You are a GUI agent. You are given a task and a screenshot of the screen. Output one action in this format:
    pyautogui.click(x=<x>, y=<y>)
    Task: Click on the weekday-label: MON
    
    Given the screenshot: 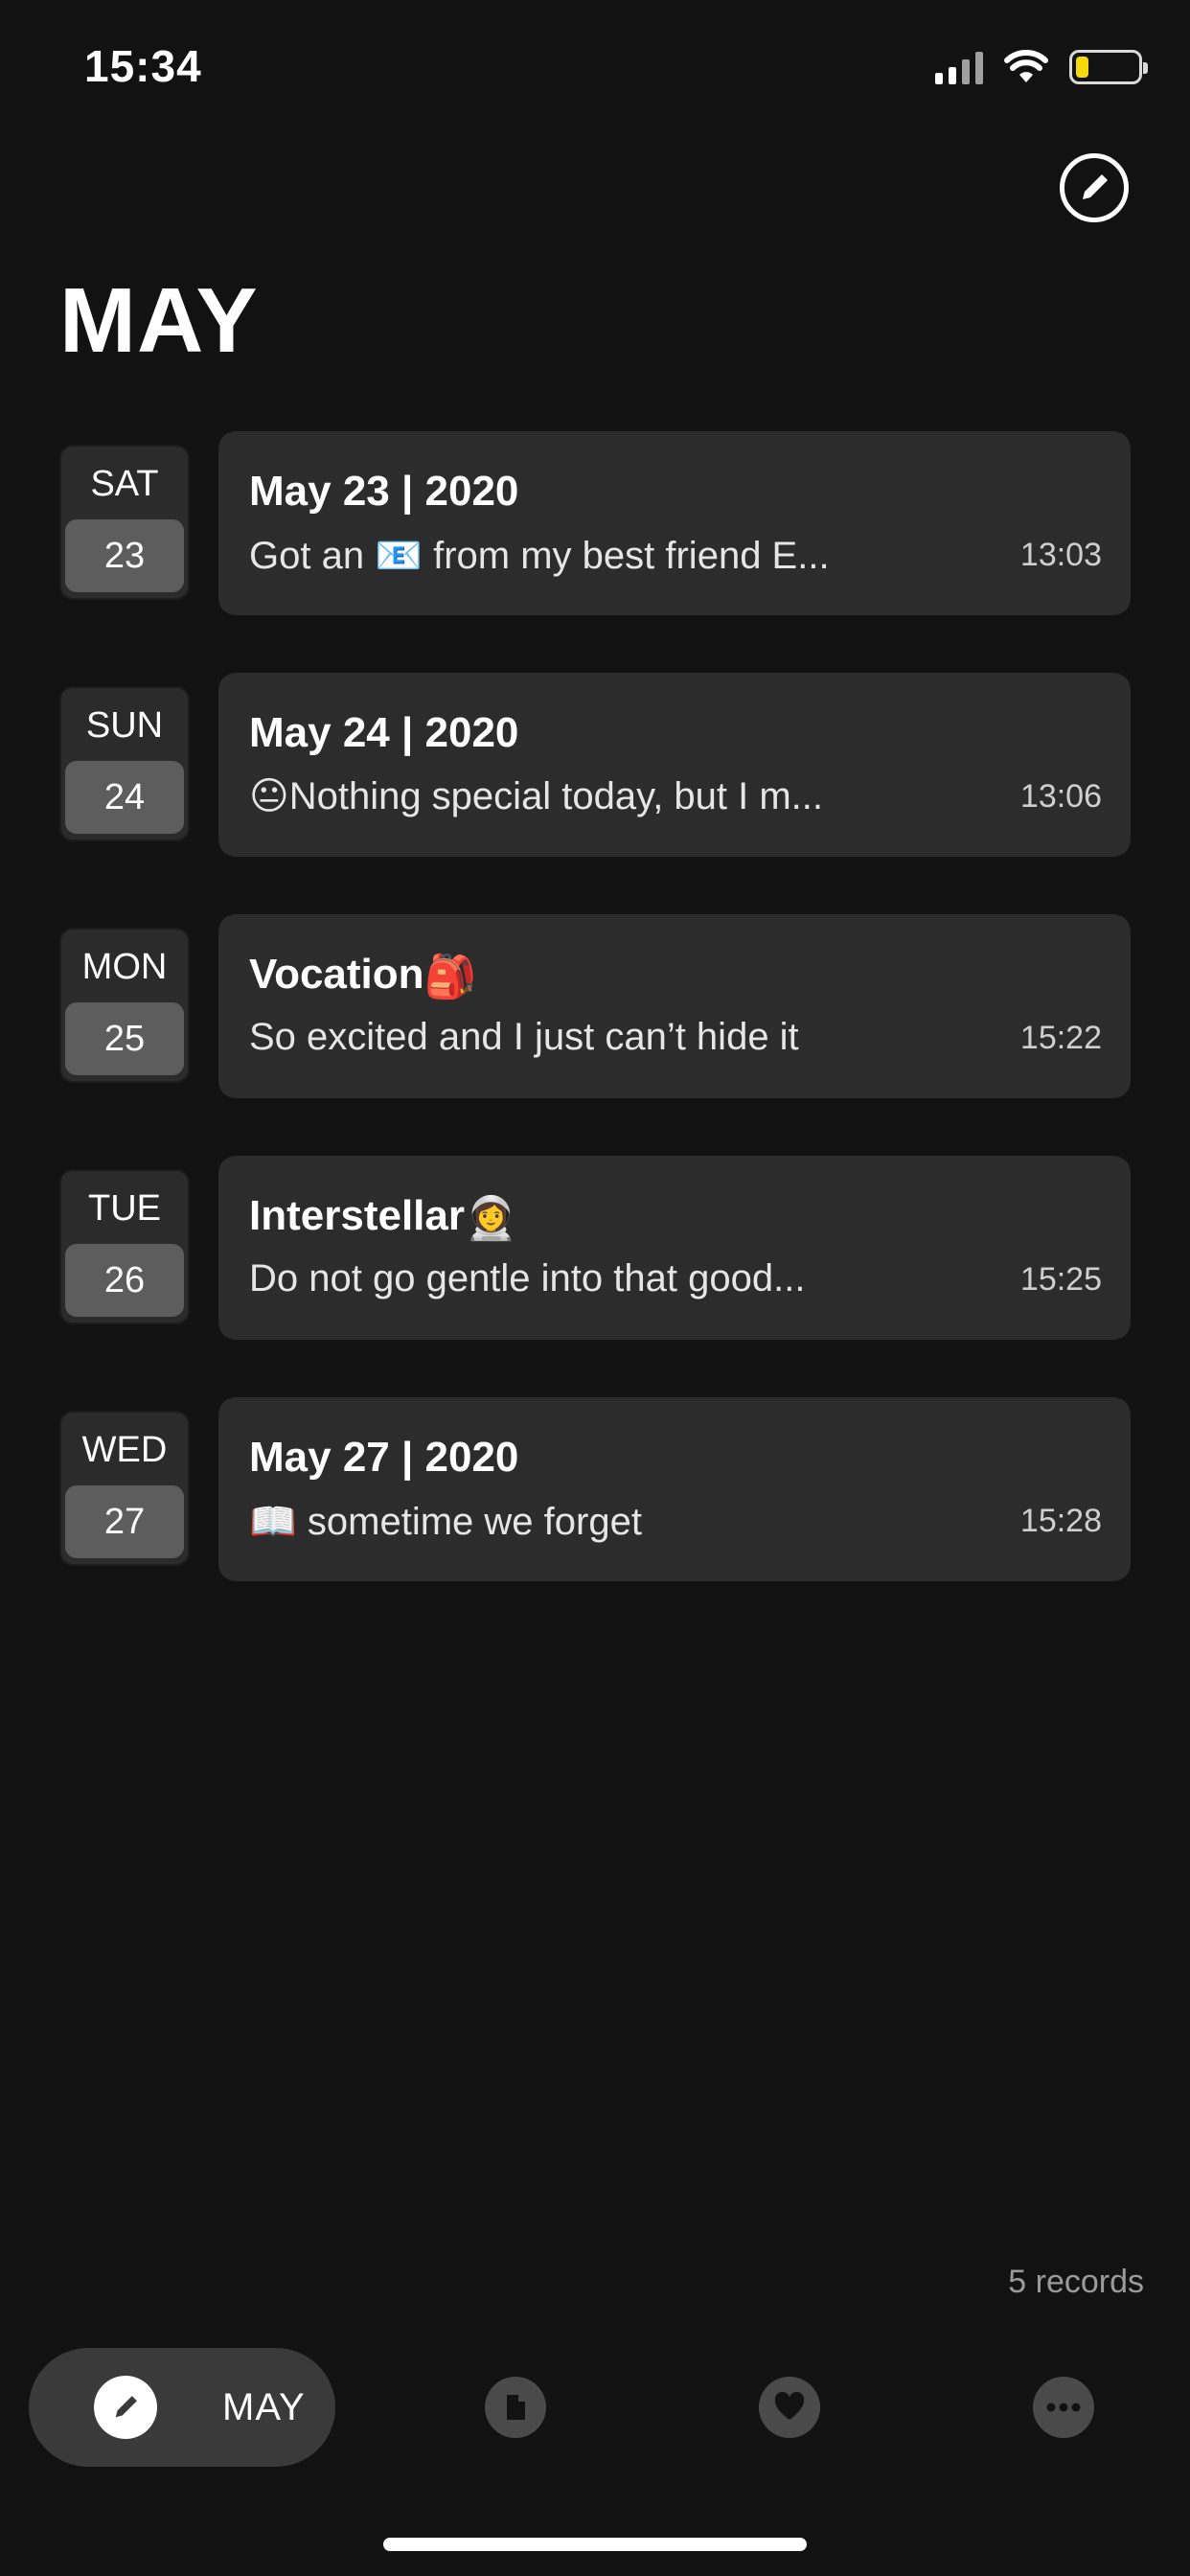 What is the action you would take?
    pyautogui.click(x=125, y=967)
    